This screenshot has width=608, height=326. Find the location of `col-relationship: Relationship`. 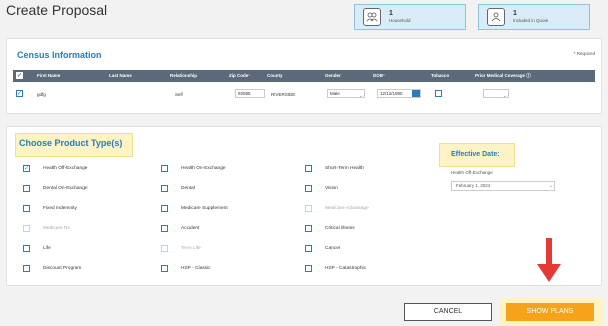

col-relationship: Relationship is located at coordinates (184, 75).